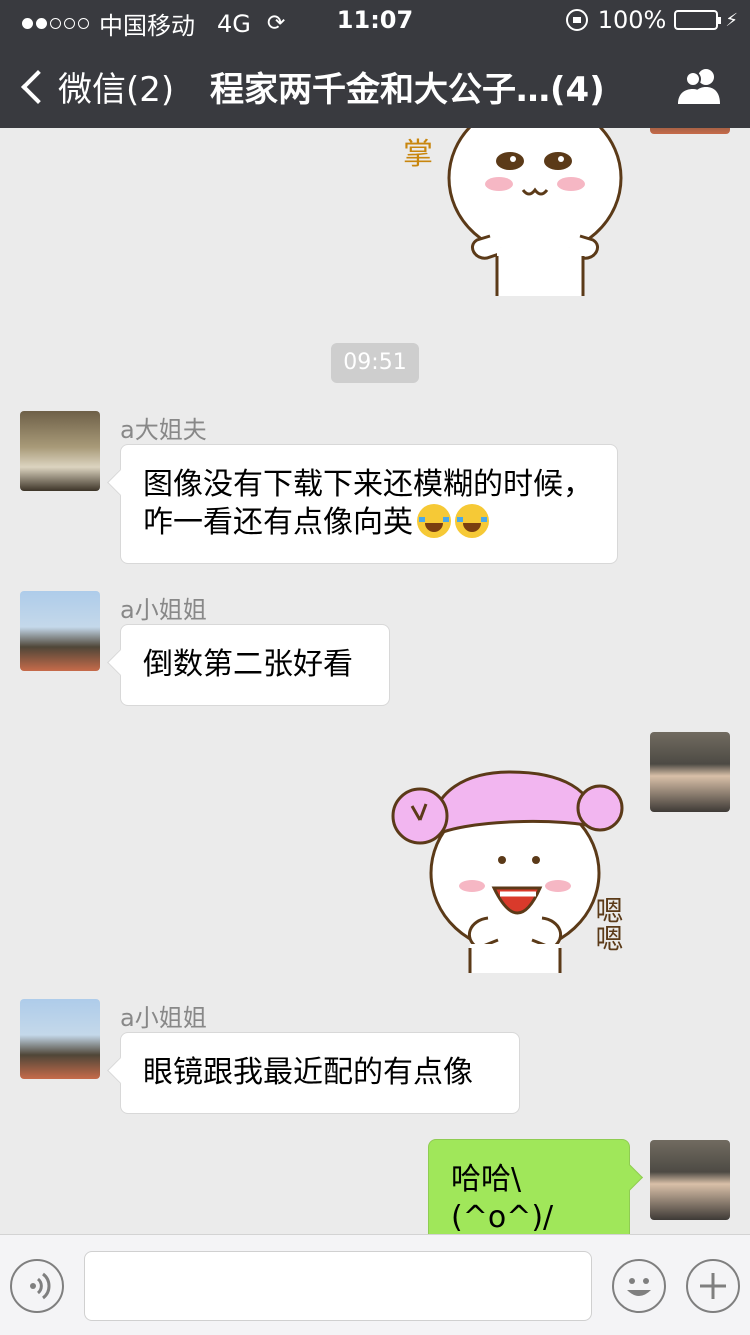  I want to click on charging-icon: ⚡, so click(731, 20).